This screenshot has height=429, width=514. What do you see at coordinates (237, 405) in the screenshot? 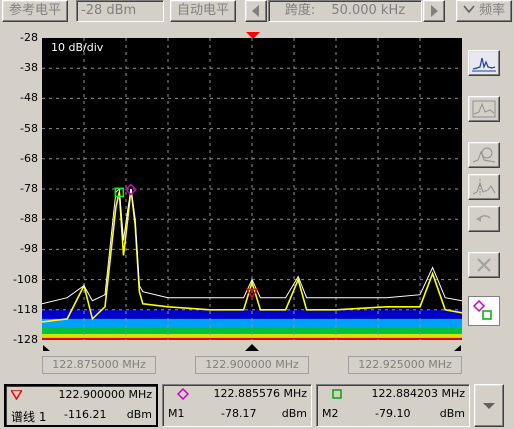
I see `marker-panel-m1: 122.885576 MHz M1 -78.17 dBm` at bounding box center [237, 405].